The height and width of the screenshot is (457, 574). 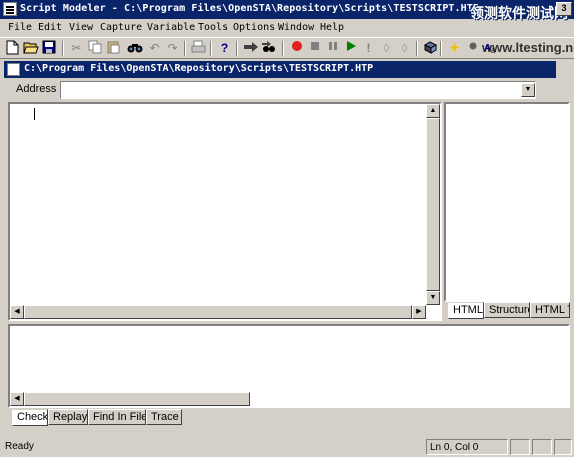 I want to click on output-horizontal-scrollbar: ◀, so click(x=130, y=399).